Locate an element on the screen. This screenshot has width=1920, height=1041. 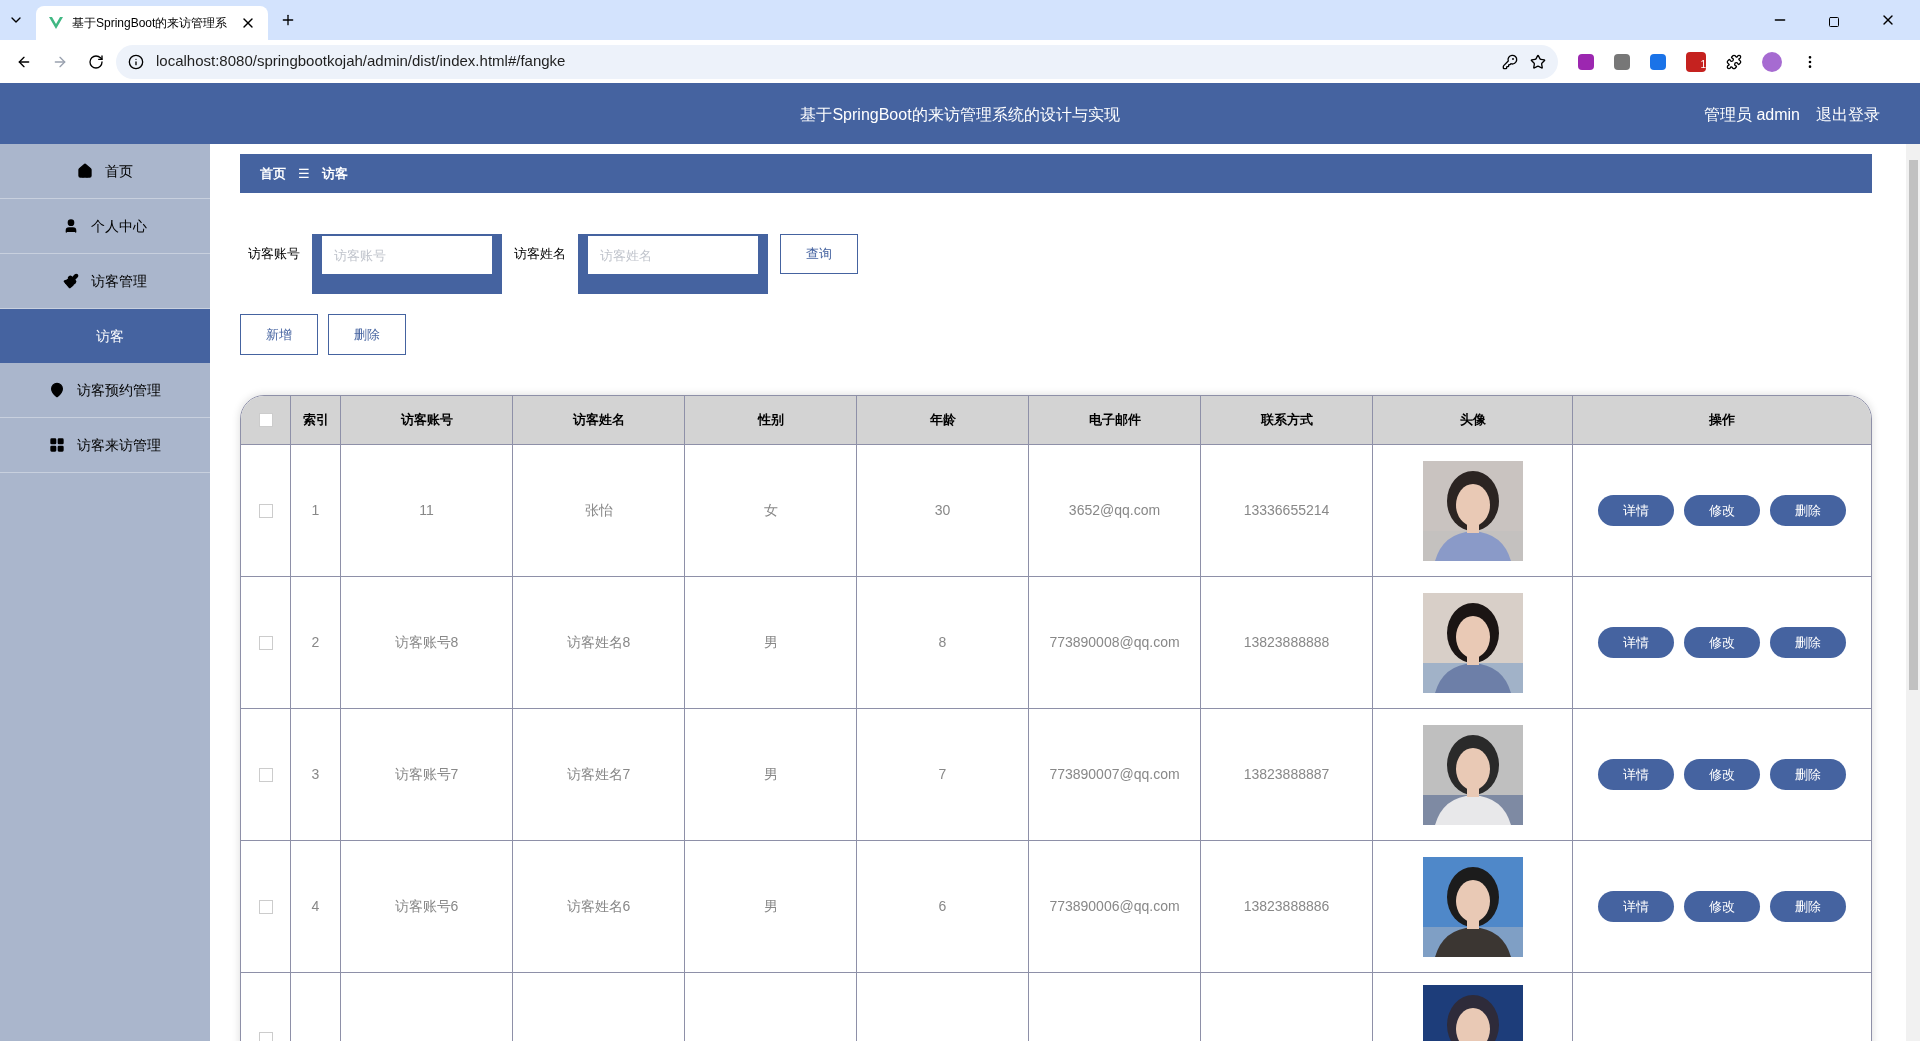
person-icon is located at coordinates (71, 226).